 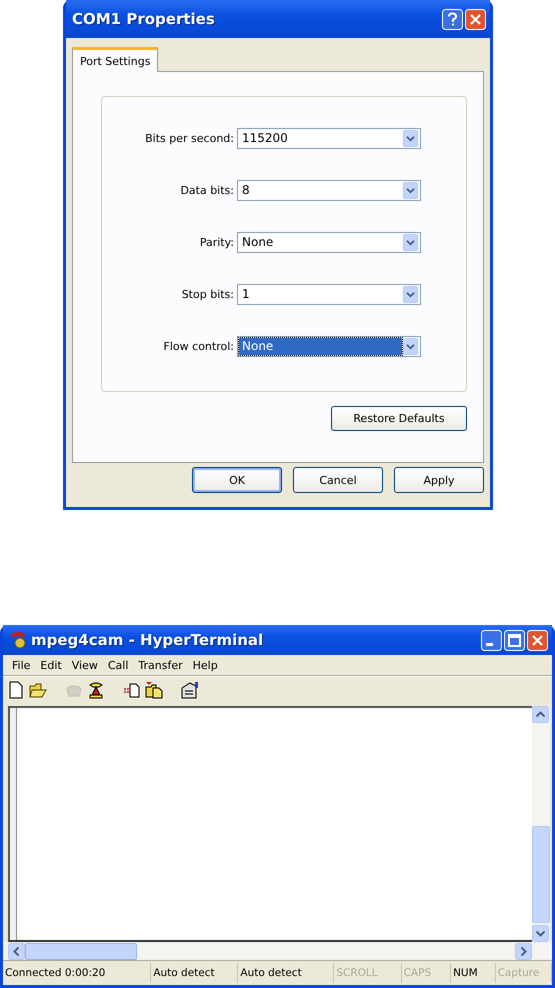 I want to click on minimize-icon, so click(x=491, y=640).